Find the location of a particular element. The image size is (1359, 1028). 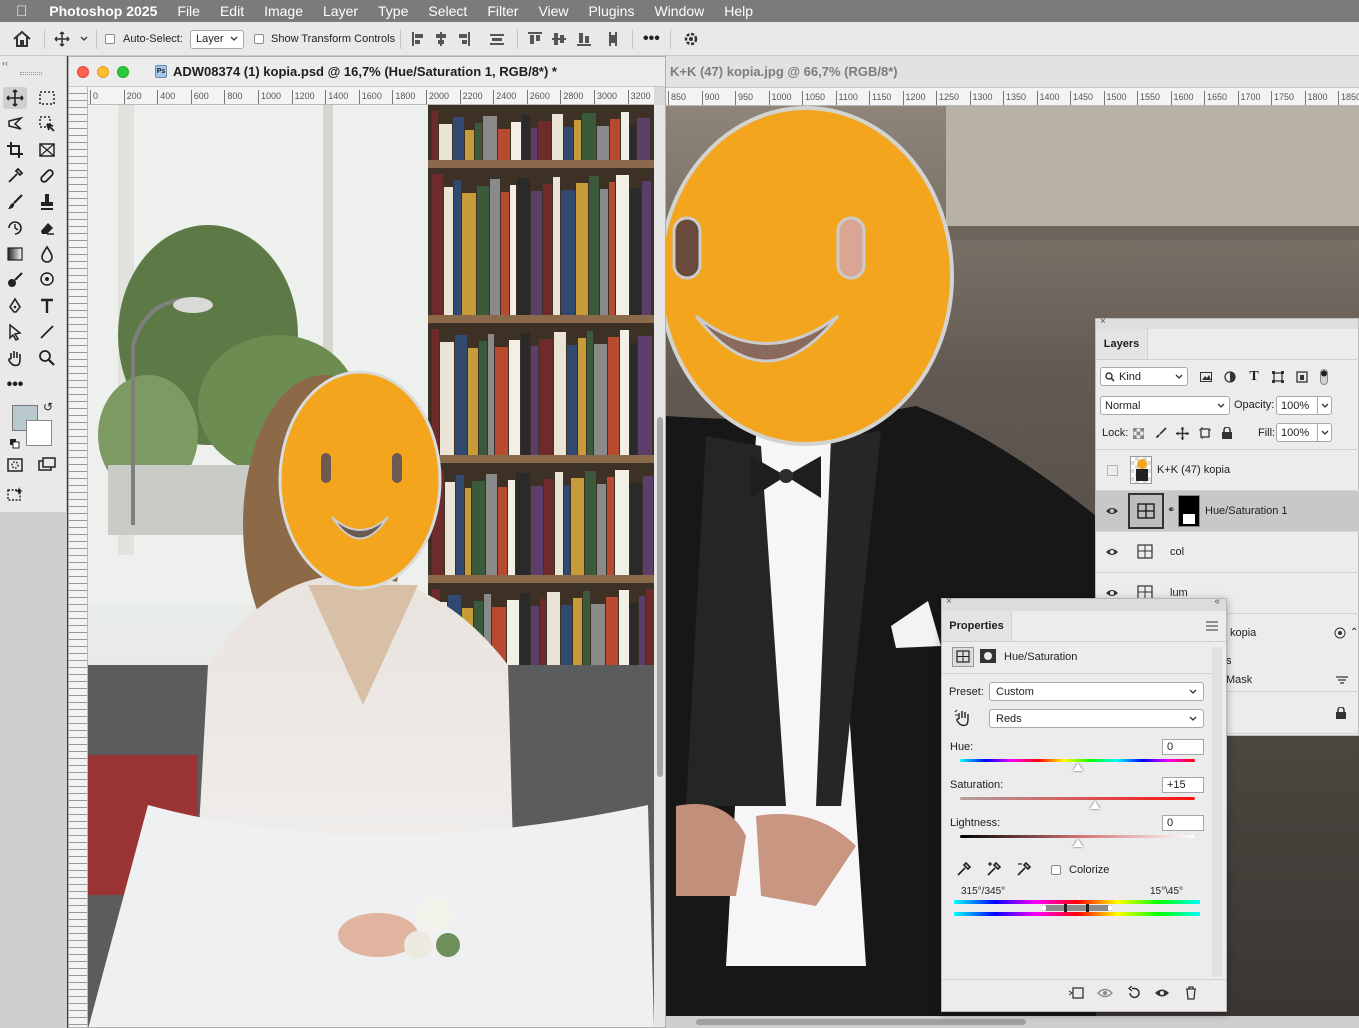

layer-mask-thumbnail is located at coordinates (1189, 511).